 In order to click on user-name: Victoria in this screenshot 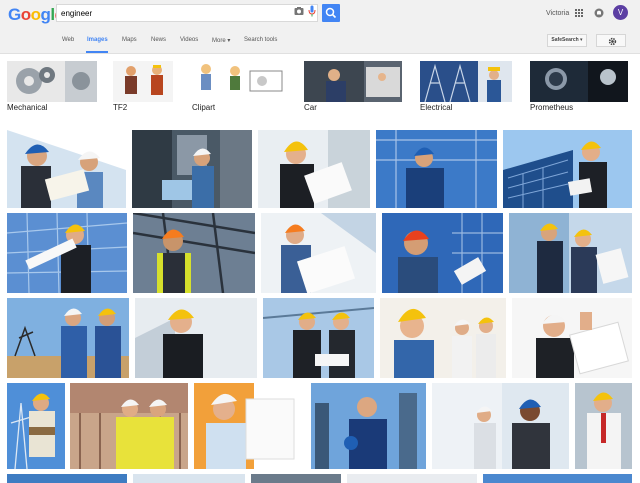, I will do `click(557, 13)`.